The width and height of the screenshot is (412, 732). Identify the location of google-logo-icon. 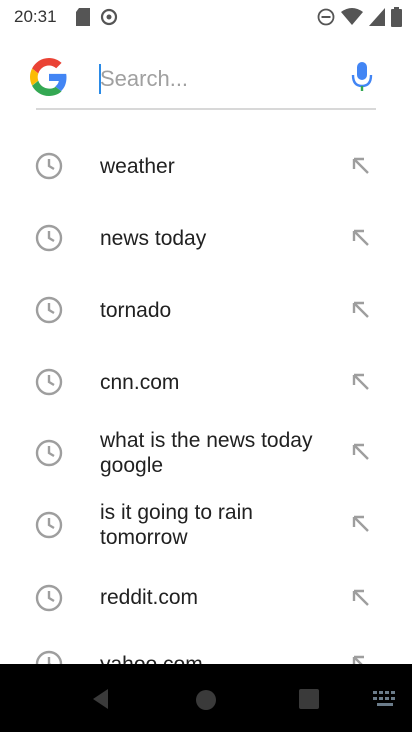
(48, 77).